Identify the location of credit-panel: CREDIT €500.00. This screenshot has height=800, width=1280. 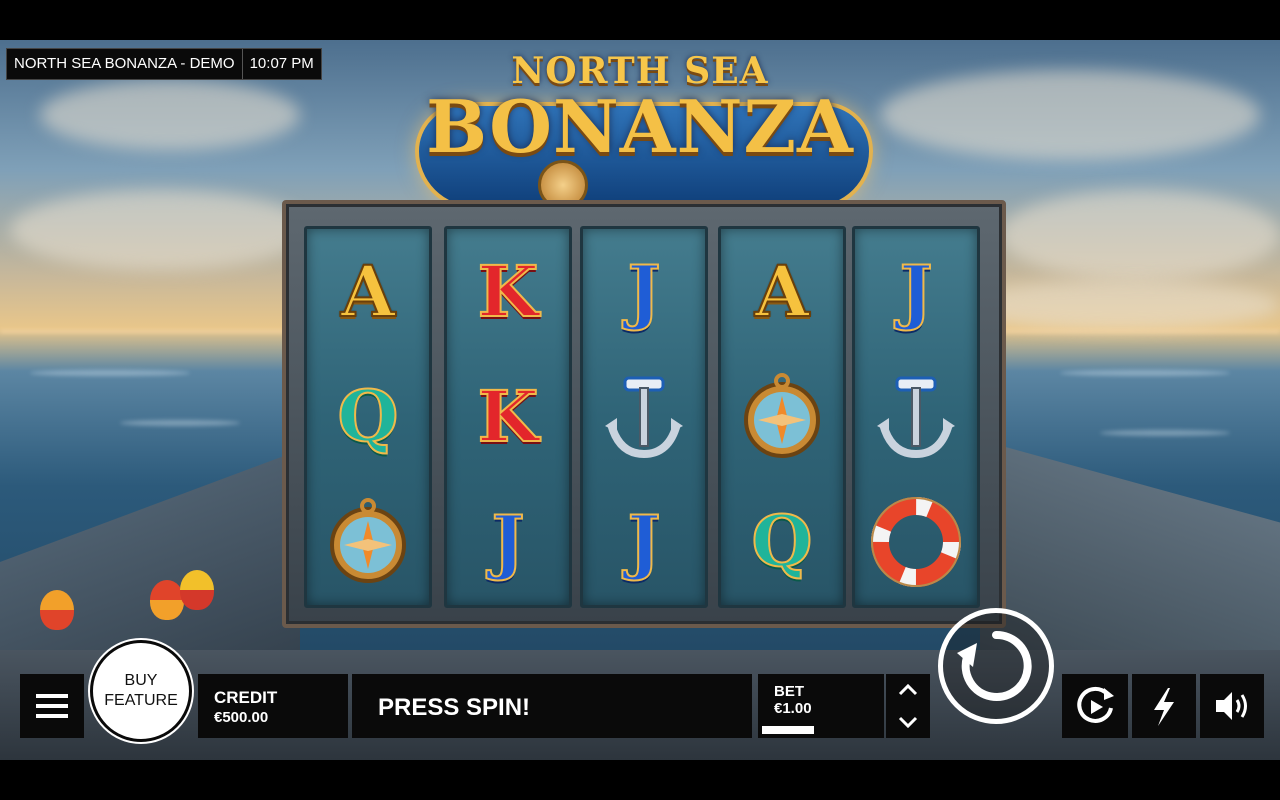
(273, 706).